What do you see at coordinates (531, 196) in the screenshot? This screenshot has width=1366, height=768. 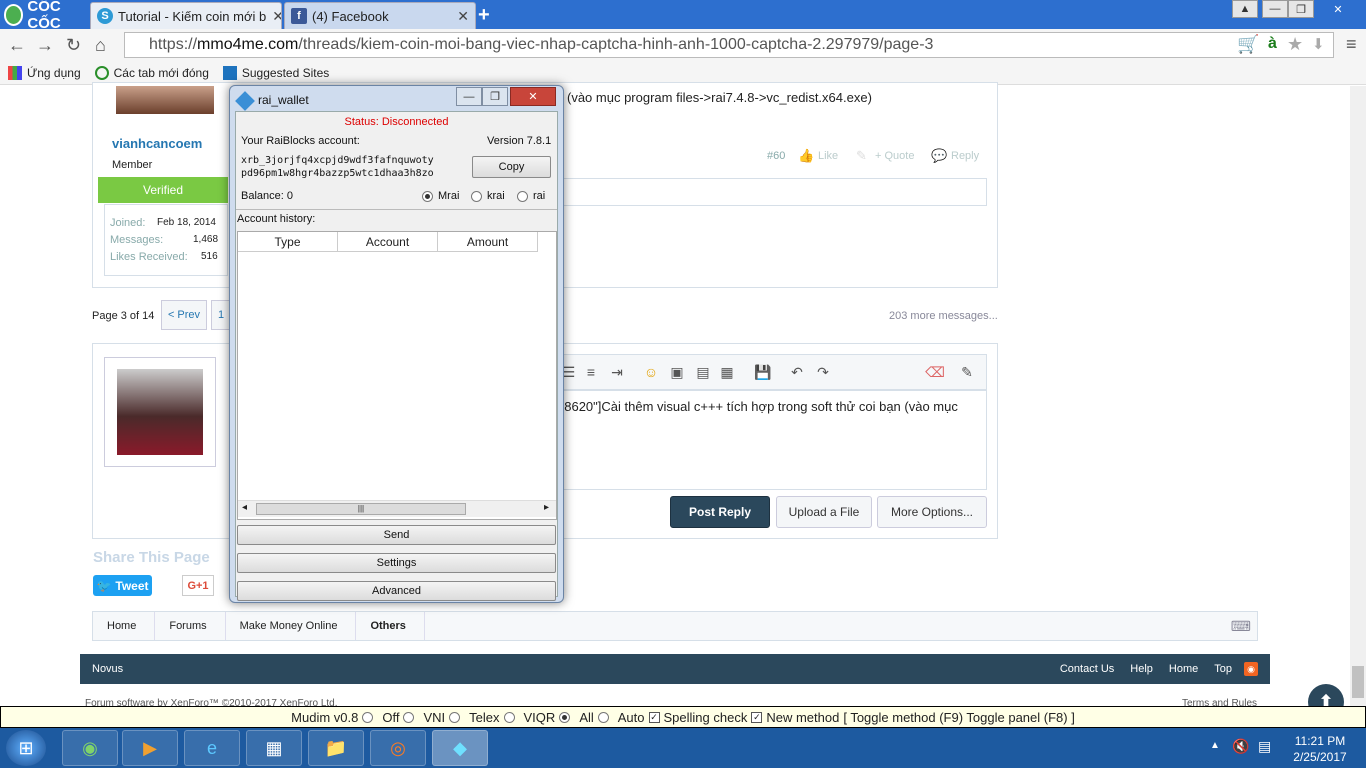 I see `unit-rai-radio: rai` at bounding box center [531, 196].